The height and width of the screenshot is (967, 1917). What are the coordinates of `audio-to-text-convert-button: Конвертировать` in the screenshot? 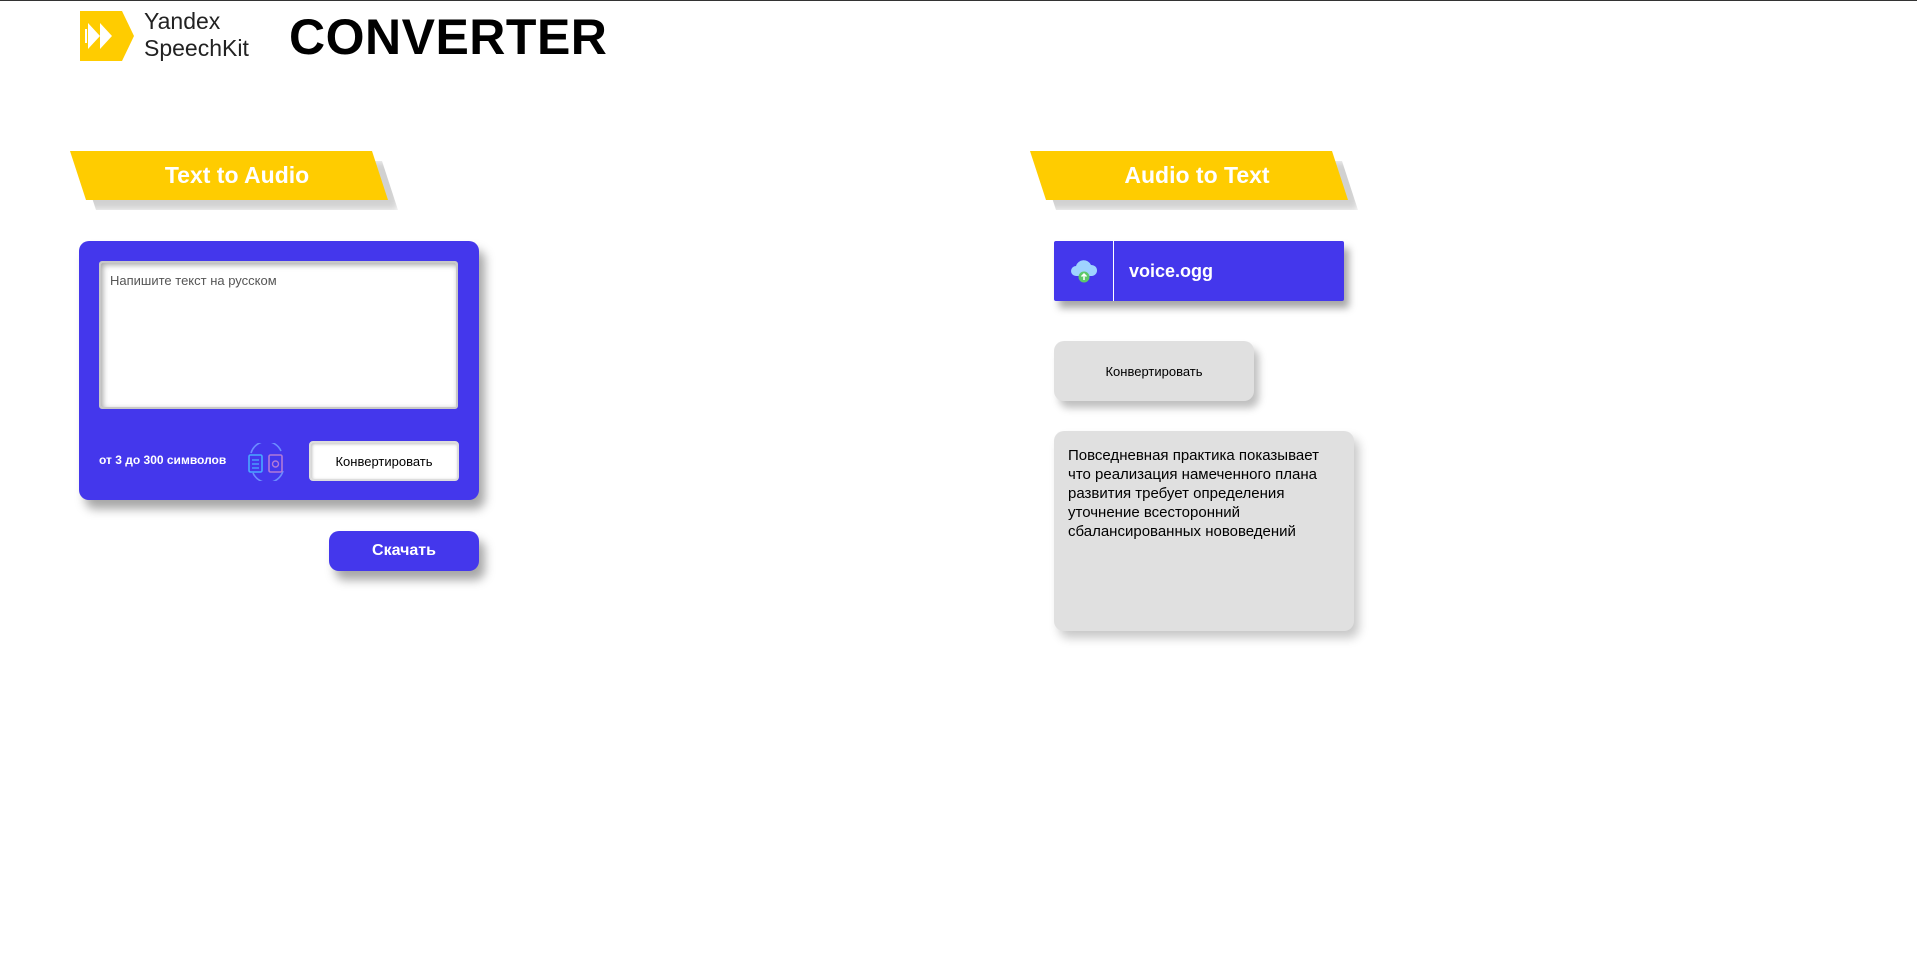 It's located at (1154, 371).